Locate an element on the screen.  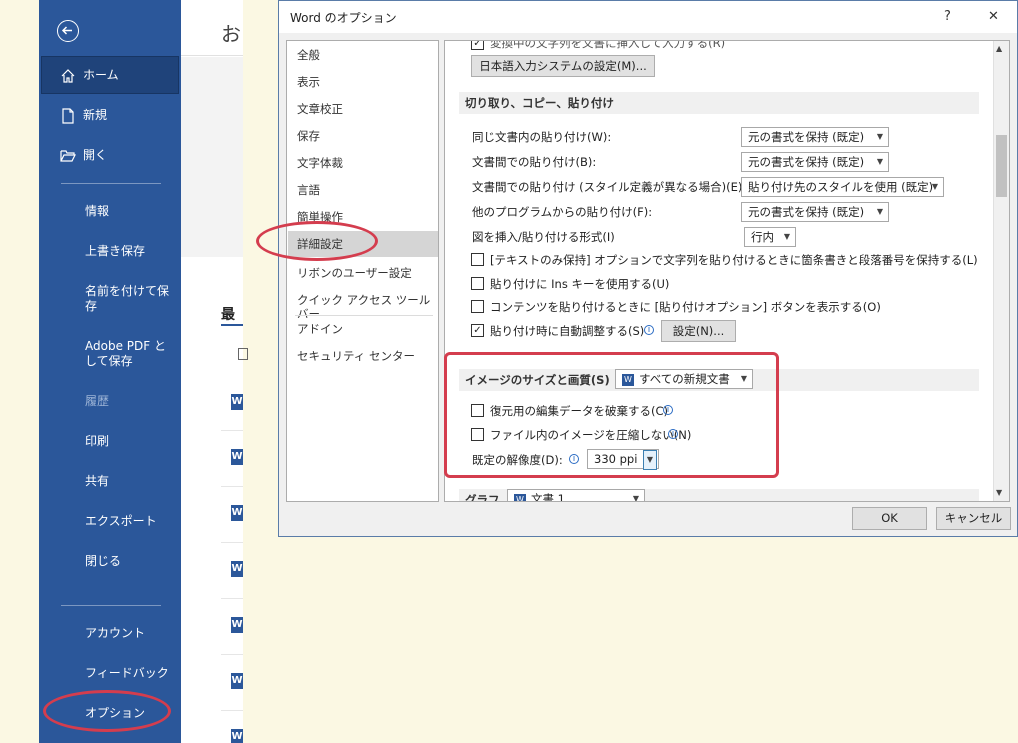
sidebar-item-info: 情報 is located at coordinates (130, 211).